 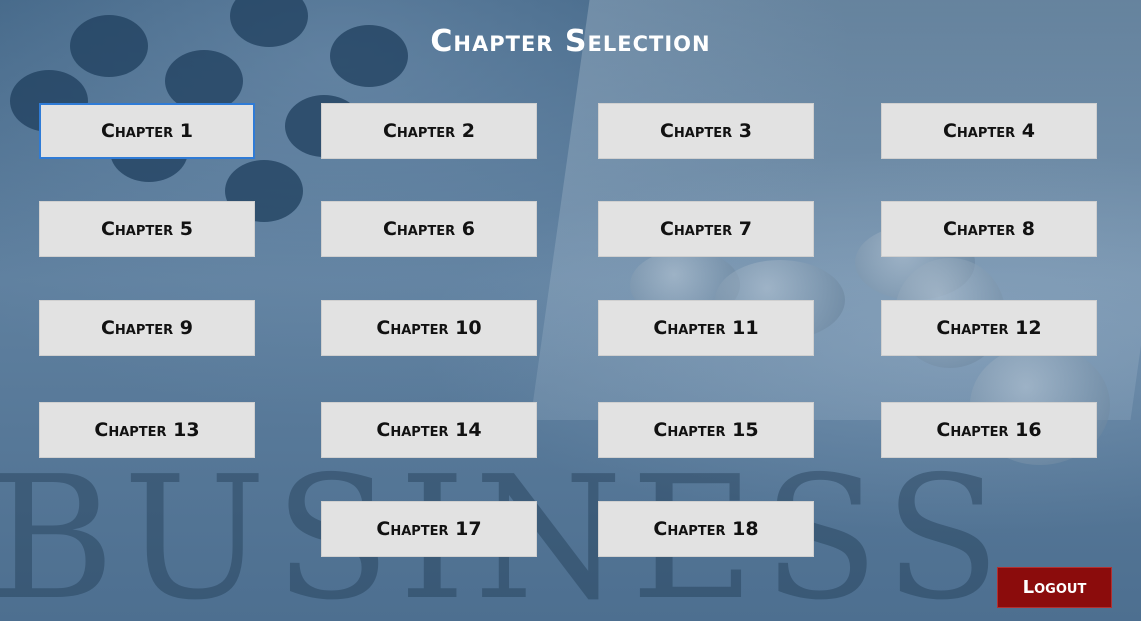 I want to click on page-title: Chapter Selection, so click(x=570, y=41).